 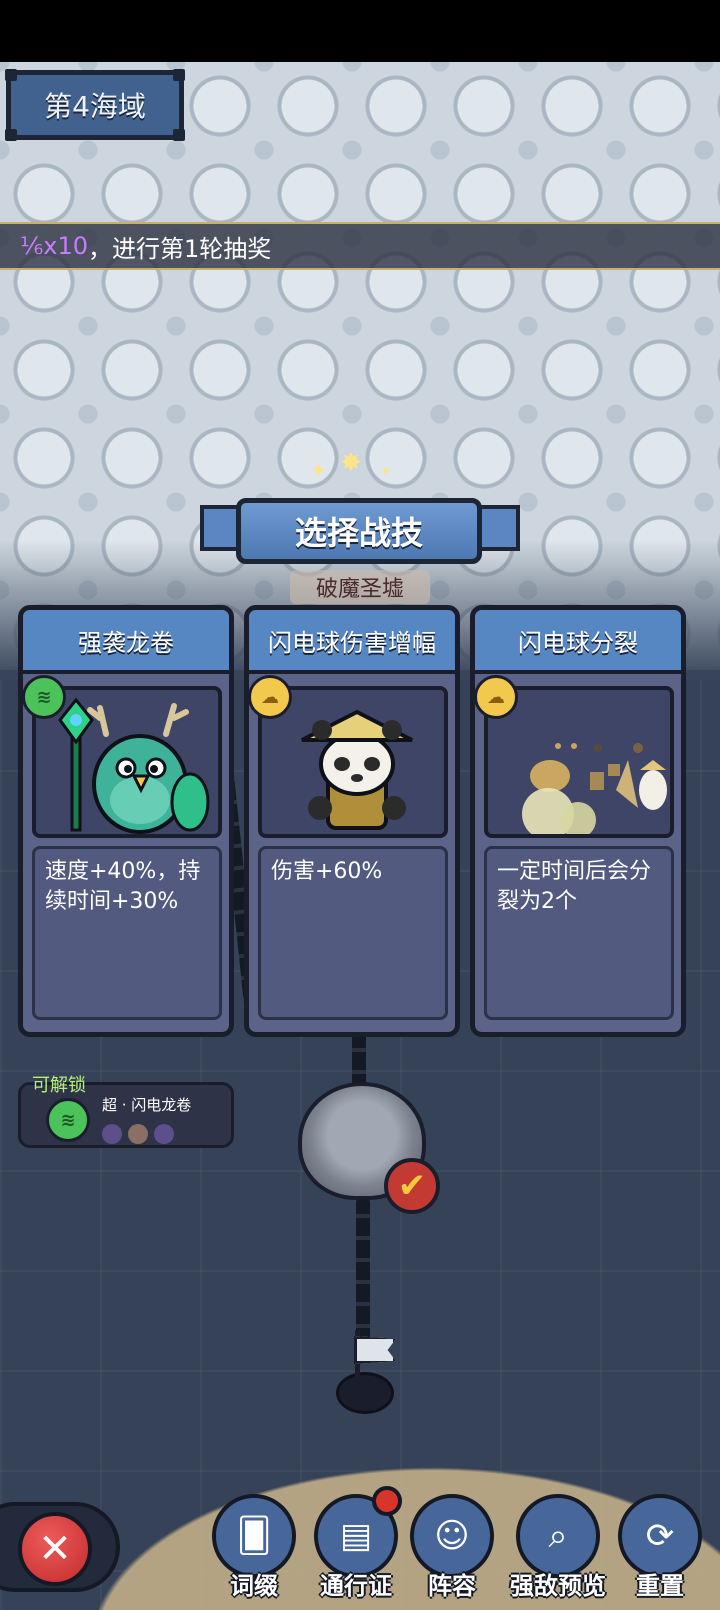 I want to click on region-badge: 第4海域, so click(x=95, y=105).